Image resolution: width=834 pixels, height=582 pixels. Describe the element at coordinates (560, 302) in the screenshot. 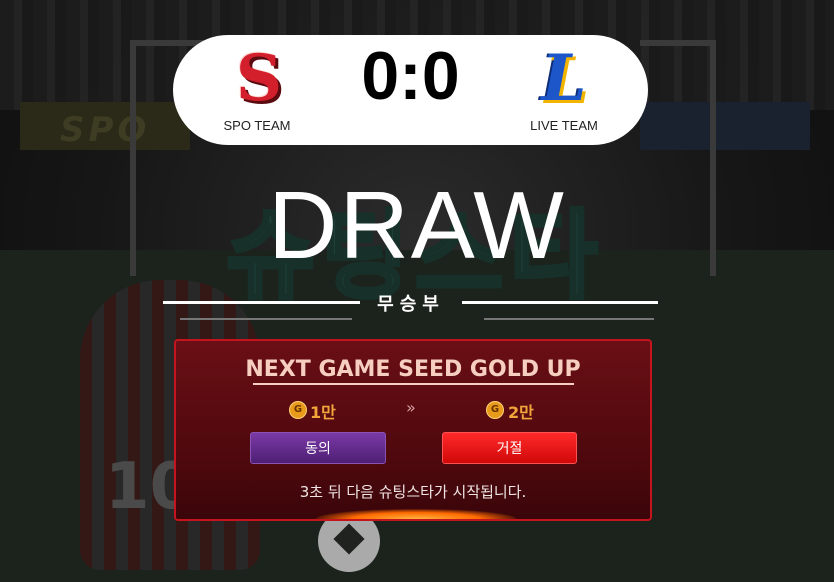

I see `divider-right` at that location.